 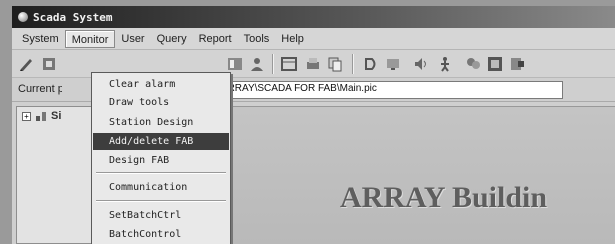 I want to click on title-bar: Scada System, so click(x=313, y=17).